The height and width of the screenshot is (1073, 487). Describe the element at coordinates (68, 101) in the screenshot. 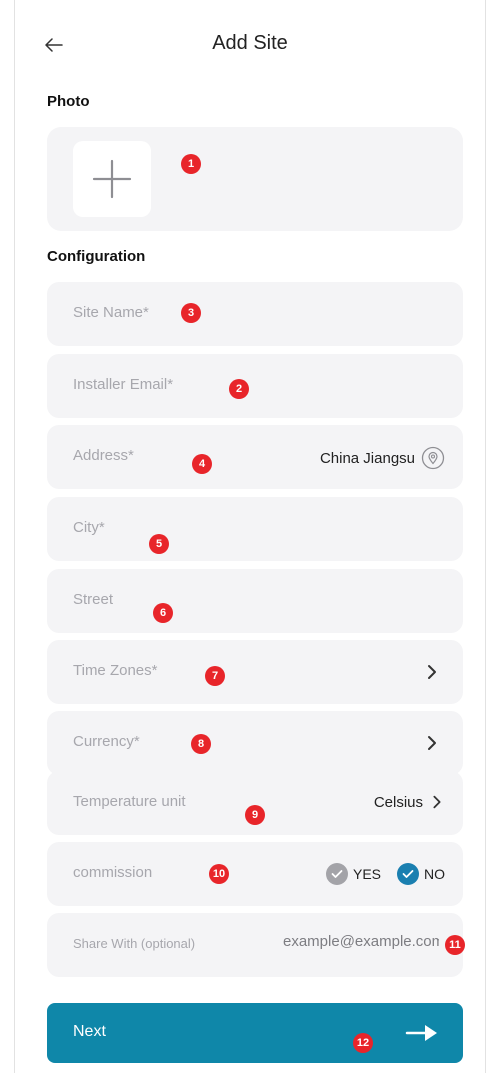

I see `photo-section-label: Photo` at that location.